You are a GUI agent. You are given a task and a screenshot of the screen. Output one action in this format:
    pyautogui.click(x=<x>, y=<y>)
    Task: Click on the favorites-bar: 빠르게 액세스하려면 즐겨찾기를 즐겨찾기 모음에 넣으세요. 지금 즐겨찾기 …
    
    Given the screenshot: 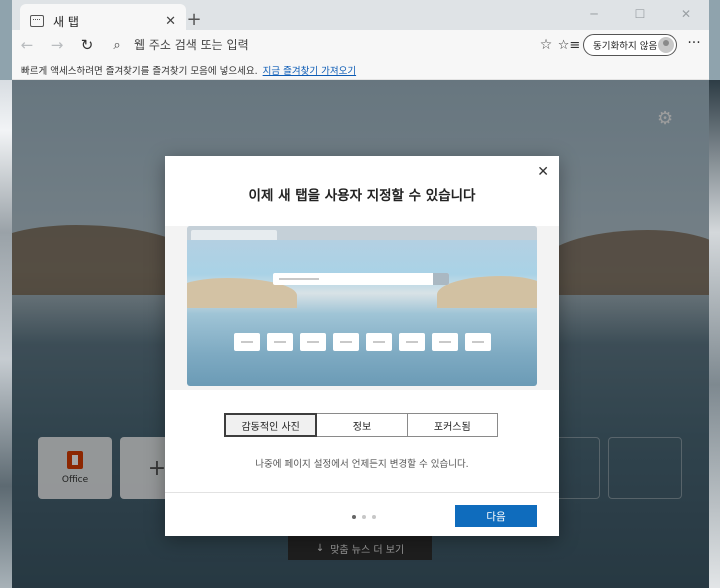 What is the action you would take?
    pyautogui.click(x=360, y=70)
    